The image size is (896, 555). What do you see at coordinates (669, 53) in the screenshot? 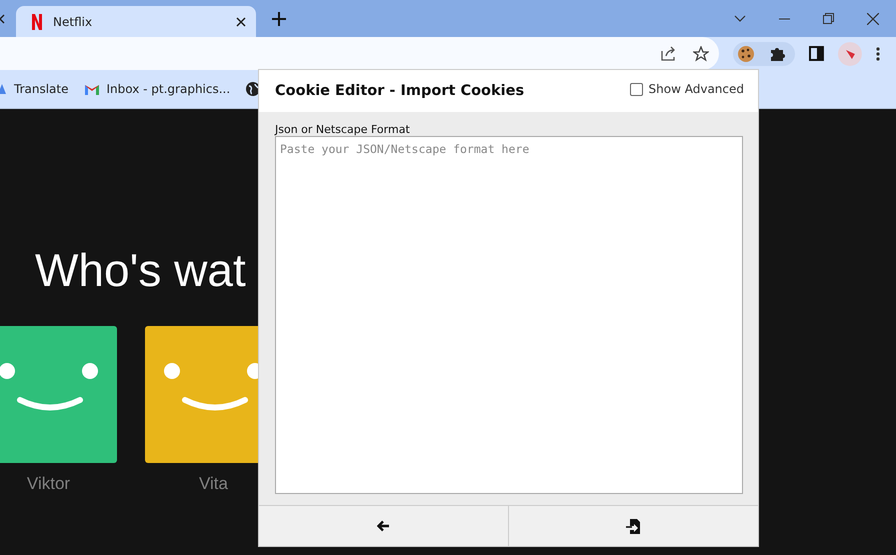
I see `share-icon` at bounding box center [669, 53].